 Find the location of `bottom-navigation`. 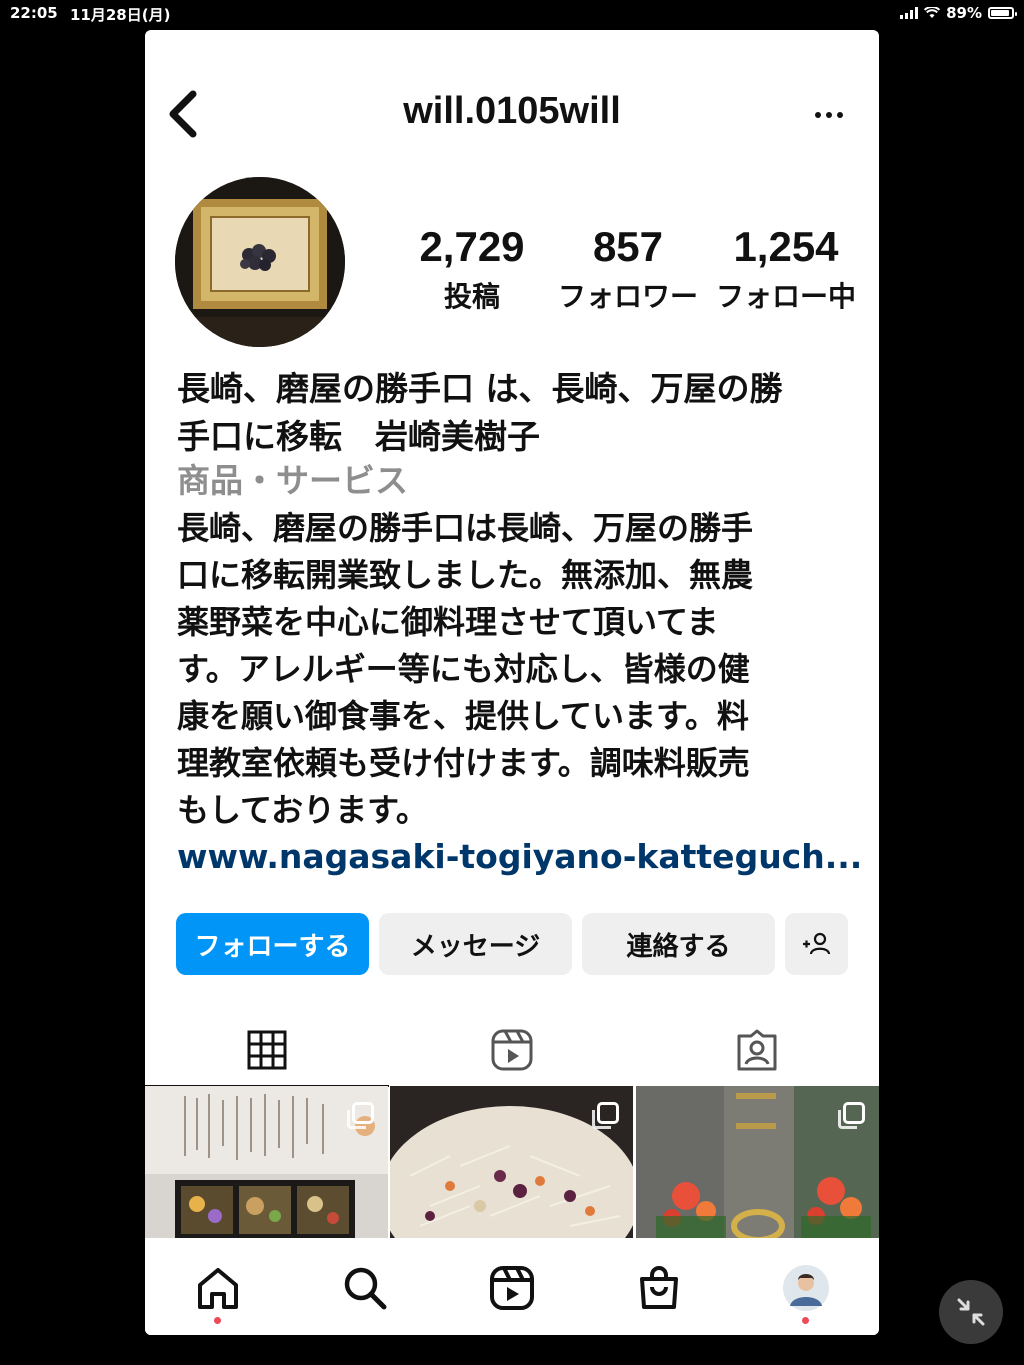

bottom-navigation is located at coordinates (512, 1286).